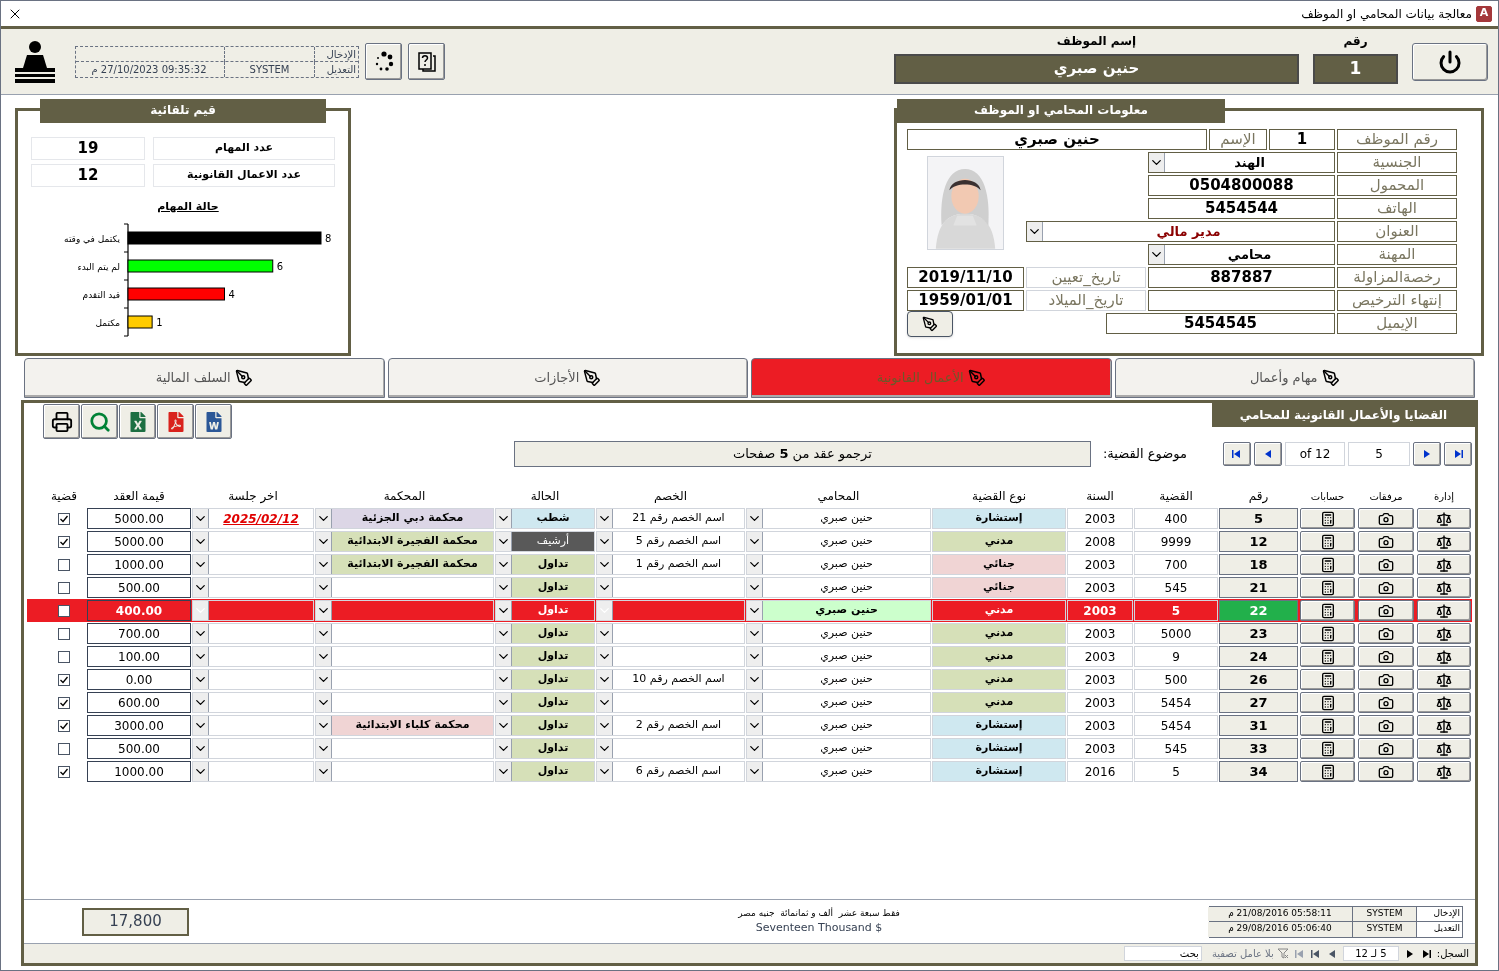 The width and height of the screenshot is (1499, 971). Describe the element at coordinates (1241, 254) in the screenshot. I see `profession-dropdown: محامي` at that location.